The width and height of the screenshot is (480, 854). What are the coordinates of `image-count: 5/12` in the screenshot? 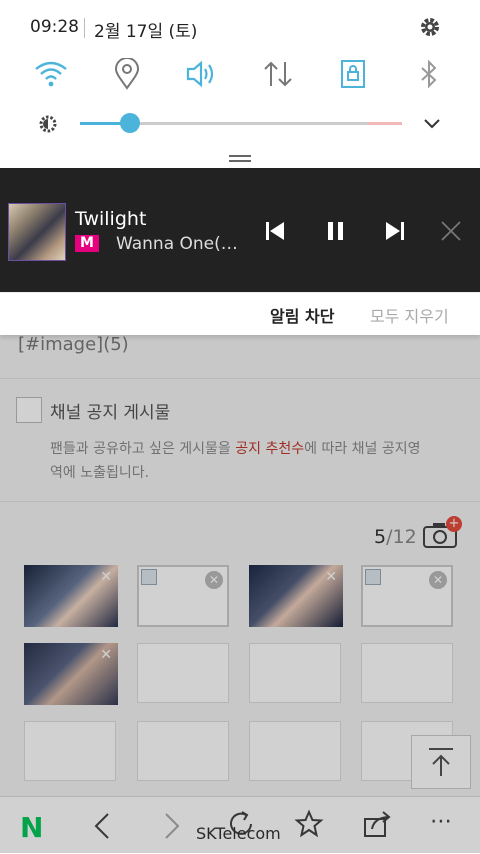 It's located at (395, 537).